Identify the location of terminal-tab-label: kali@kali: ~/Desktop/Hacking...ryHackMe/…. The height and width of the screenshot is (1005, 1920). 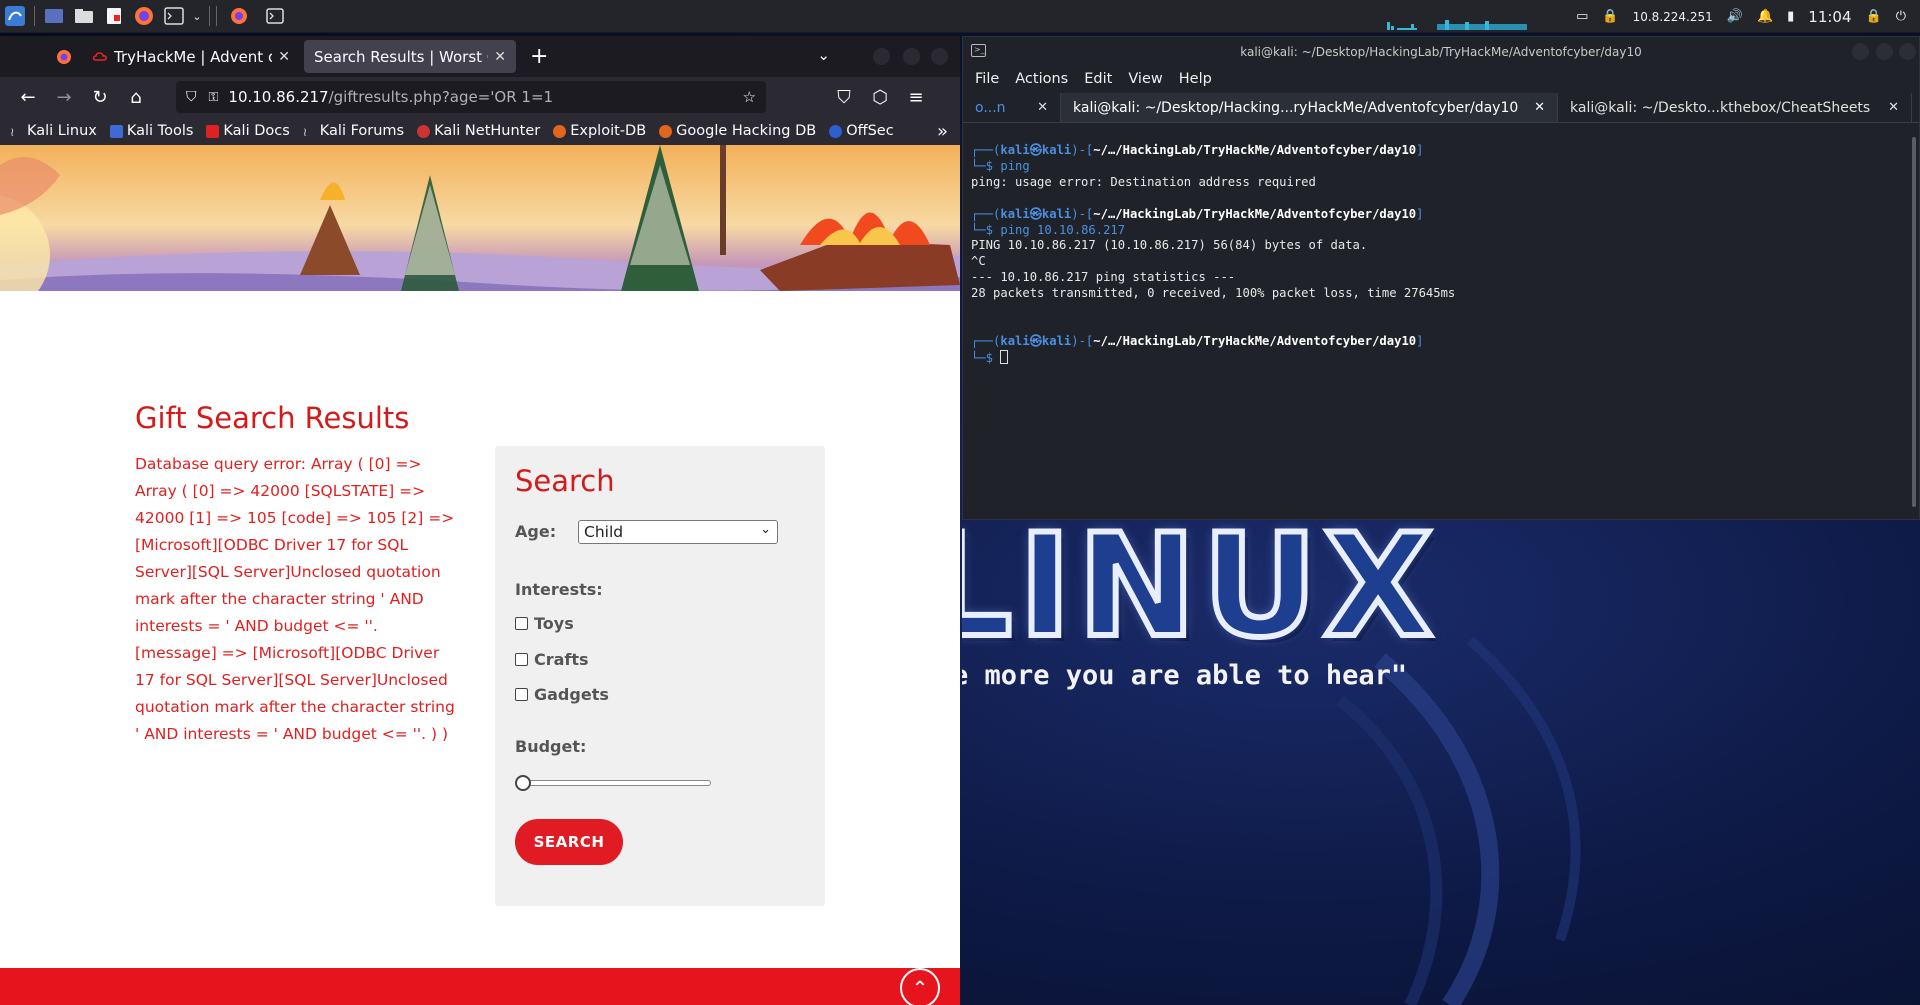
(1296, 107).